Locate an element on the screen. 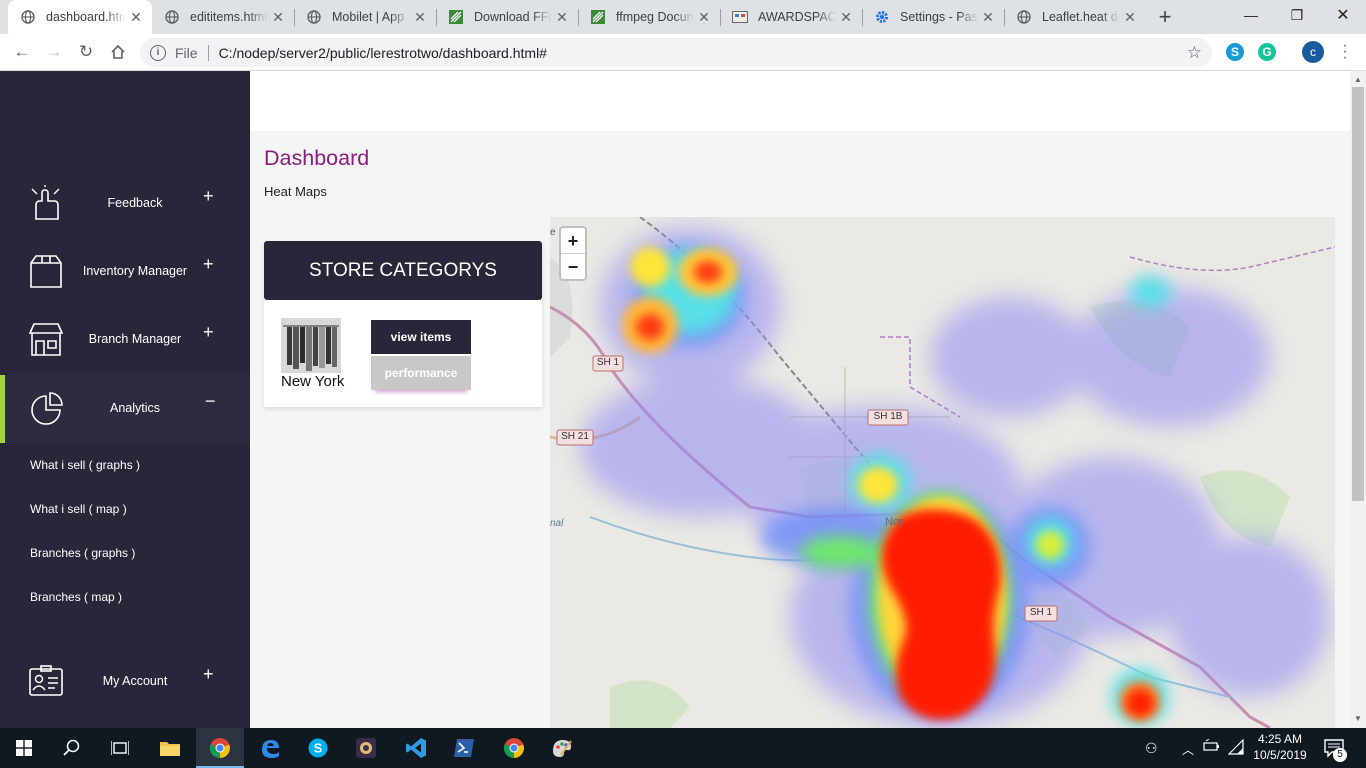  close-window-icon: ✕ is located at coordinates (1343, 15).